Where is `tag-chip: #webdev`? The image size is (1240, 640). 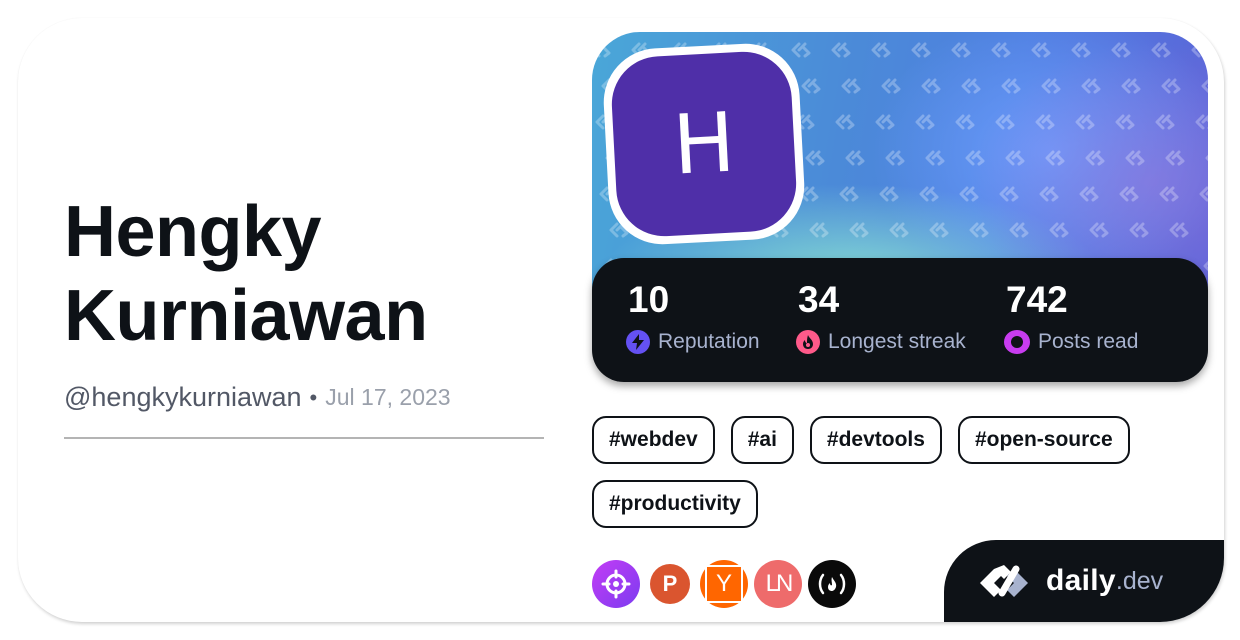 tag-chip: #webdev is located at coordinates (653, 440).